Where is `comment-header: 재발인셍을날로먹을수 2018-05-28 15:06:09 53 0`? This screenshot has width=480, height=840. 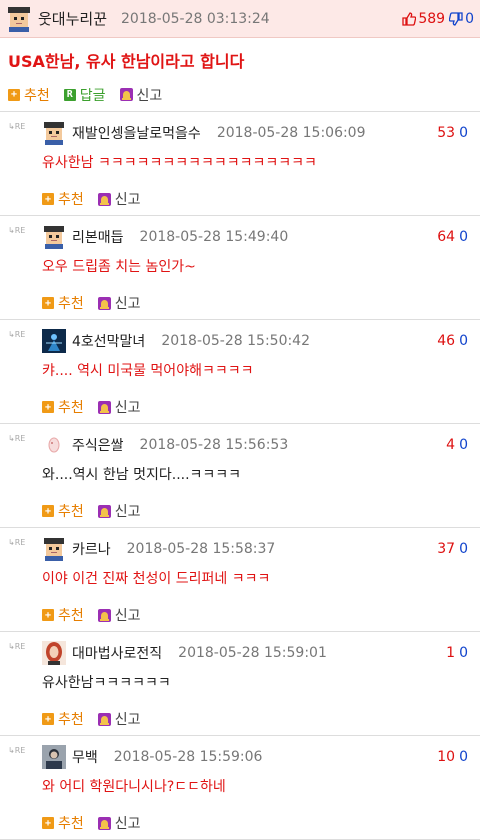 comment-header: 재발인셍을날로먹을수 2018-05-28 15:06:09 53 0 is located at coordinates (240, 130).